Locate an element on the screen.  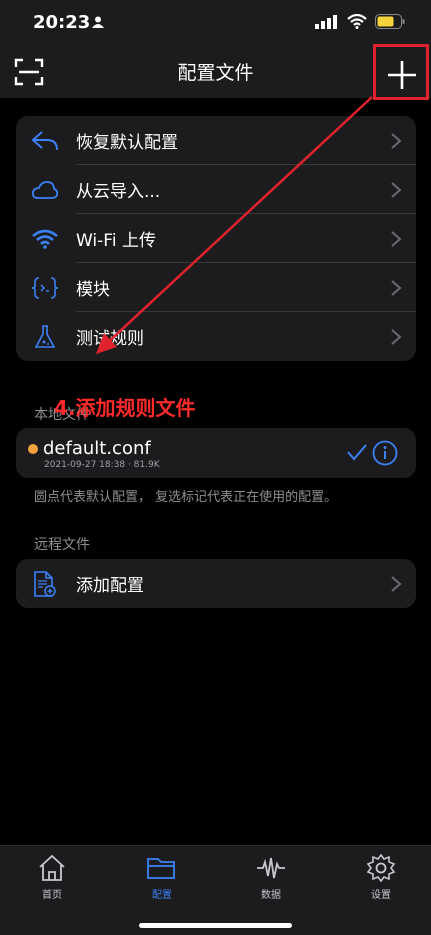
add-profile-label: 添加配置 is located at coordinates (110, 586).